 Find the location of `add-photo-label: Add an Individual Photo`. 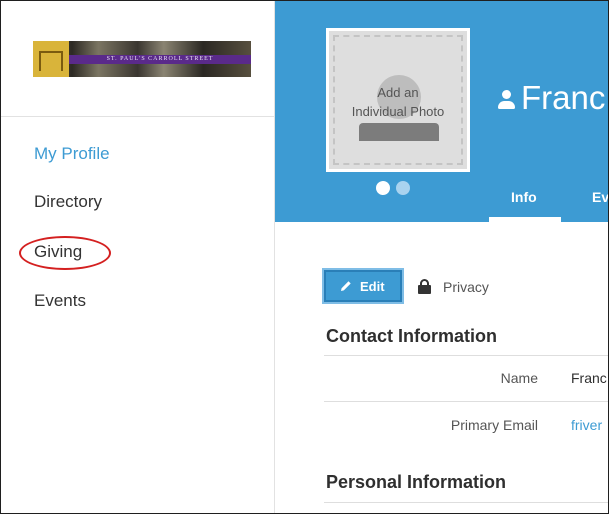

add-photo-label: Add an Individual Photo is located at coordinates (398, 102).